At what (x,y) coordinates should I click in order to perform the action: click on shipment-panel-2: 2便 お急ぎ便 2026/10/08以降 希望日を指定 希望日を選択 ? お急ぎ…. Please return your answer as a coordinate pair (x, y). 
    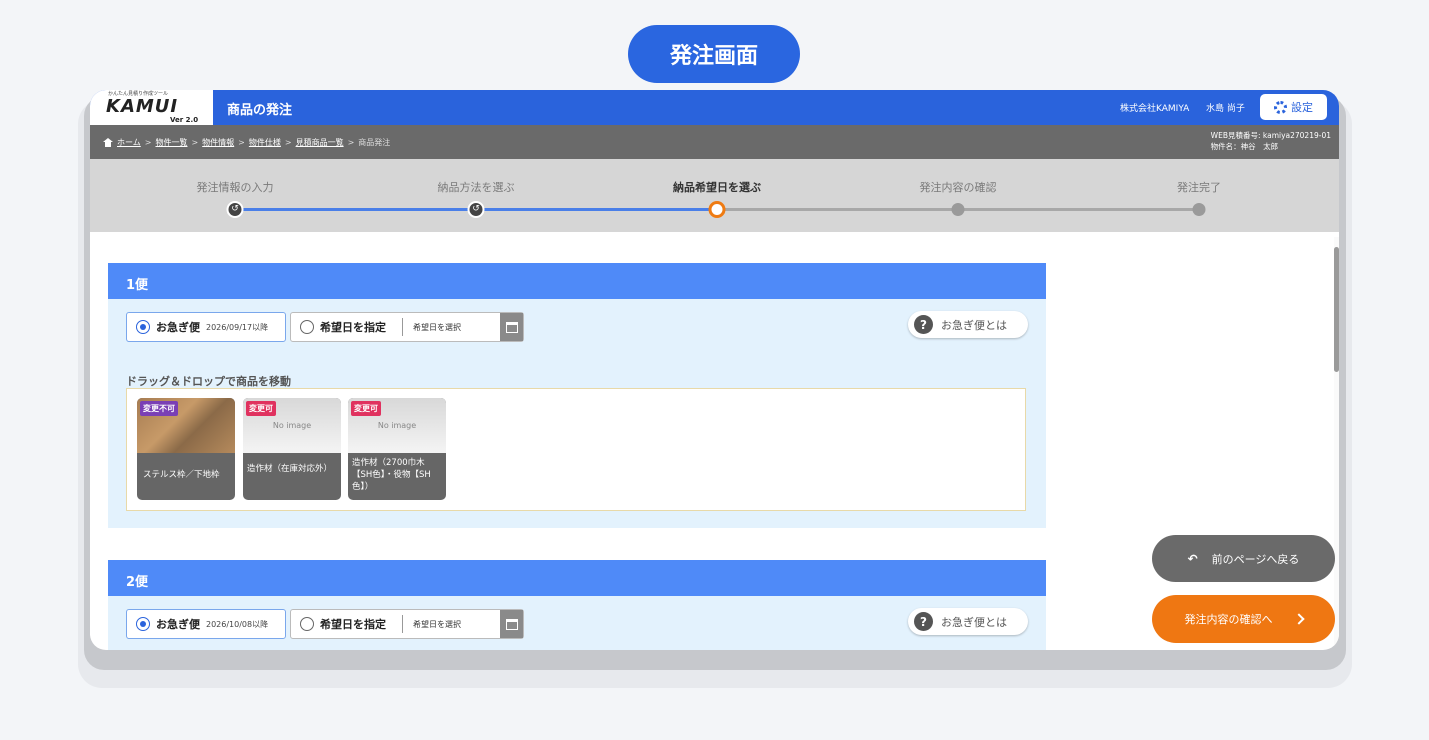
    Looking at the image, I should click on (577, 605).